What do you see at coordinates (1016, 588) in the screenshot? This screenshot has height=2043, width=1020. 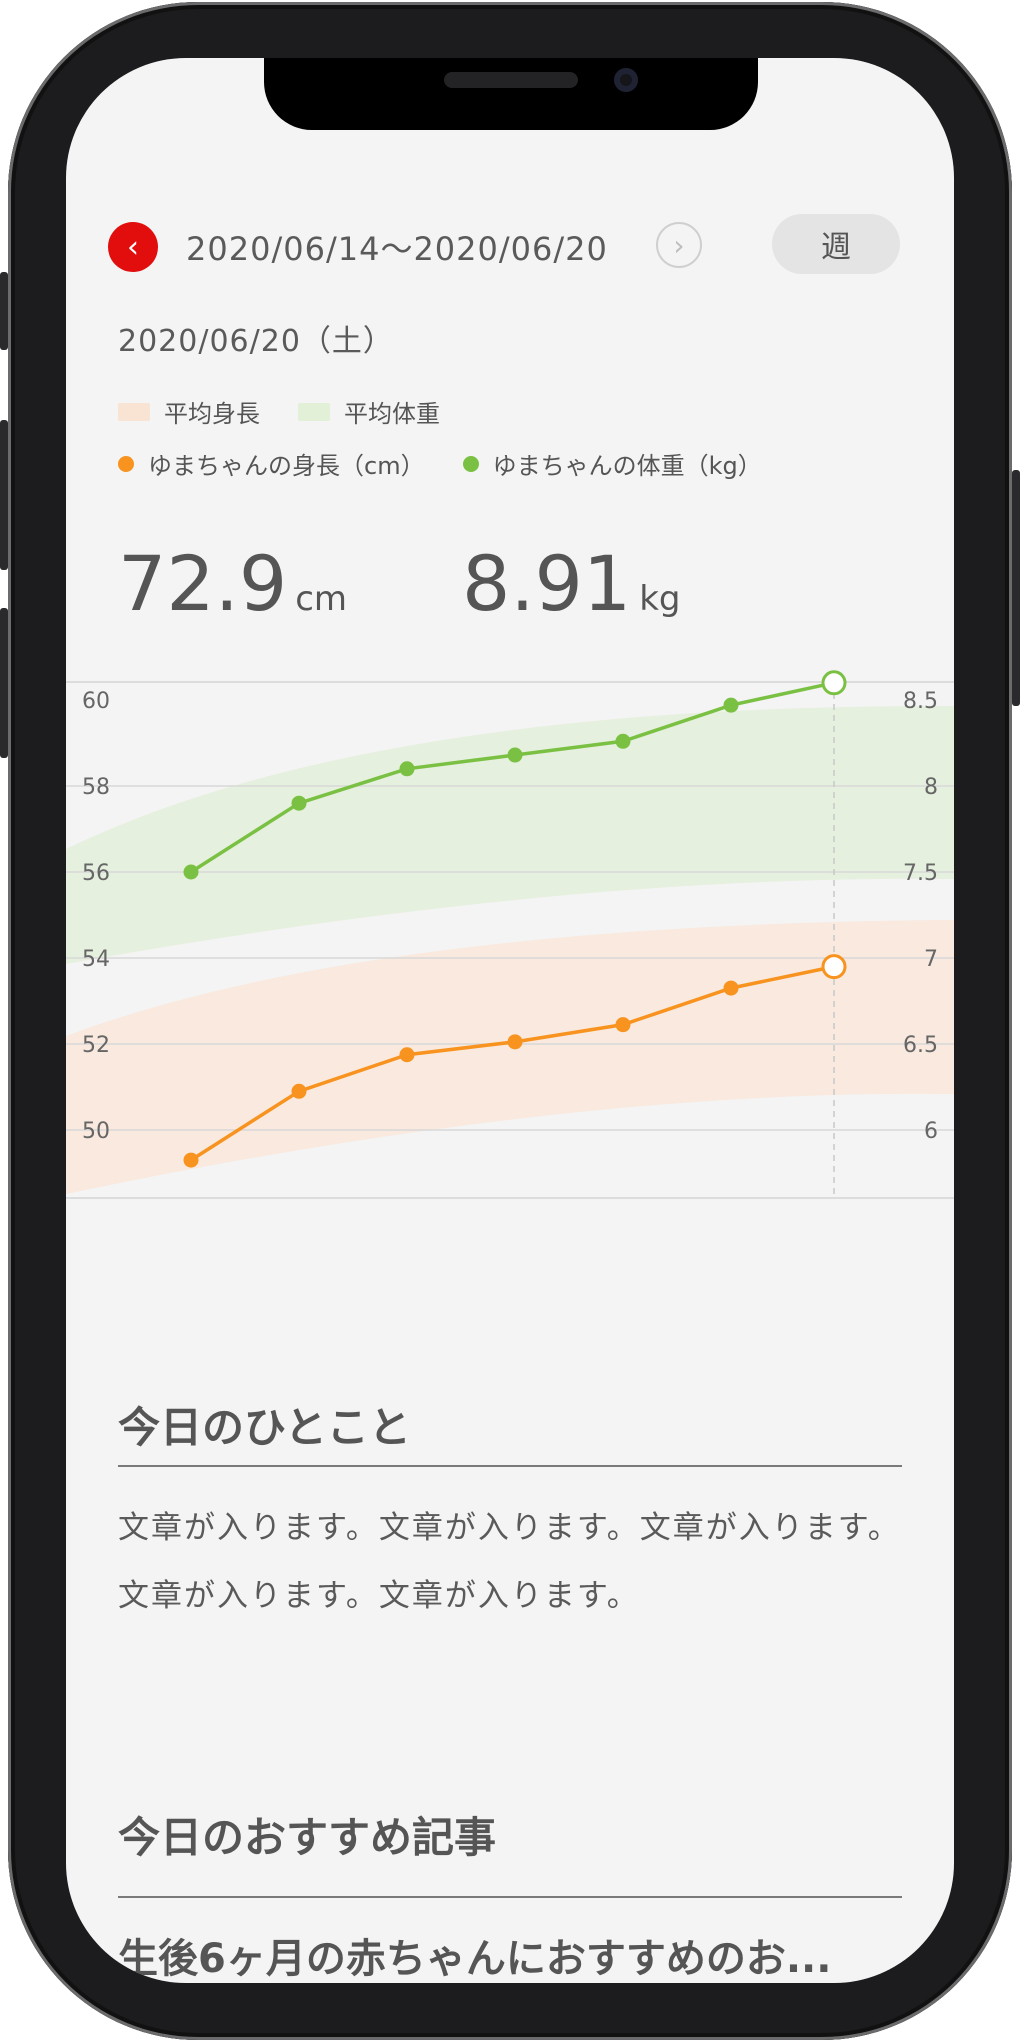 I see `power-button` at bounding box center [1016, 588].